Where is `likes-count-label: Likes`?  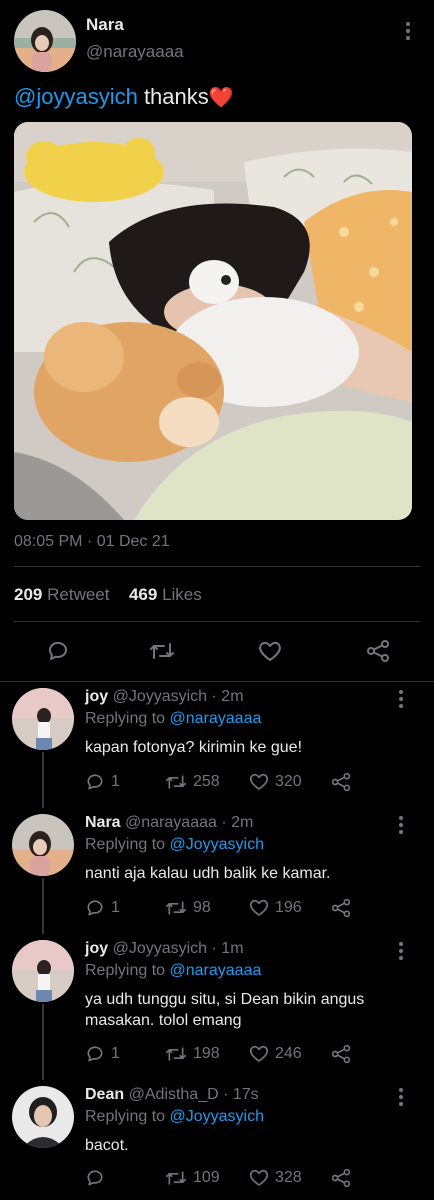
likes-count-label: Likes is located at coordinates (182, 594).